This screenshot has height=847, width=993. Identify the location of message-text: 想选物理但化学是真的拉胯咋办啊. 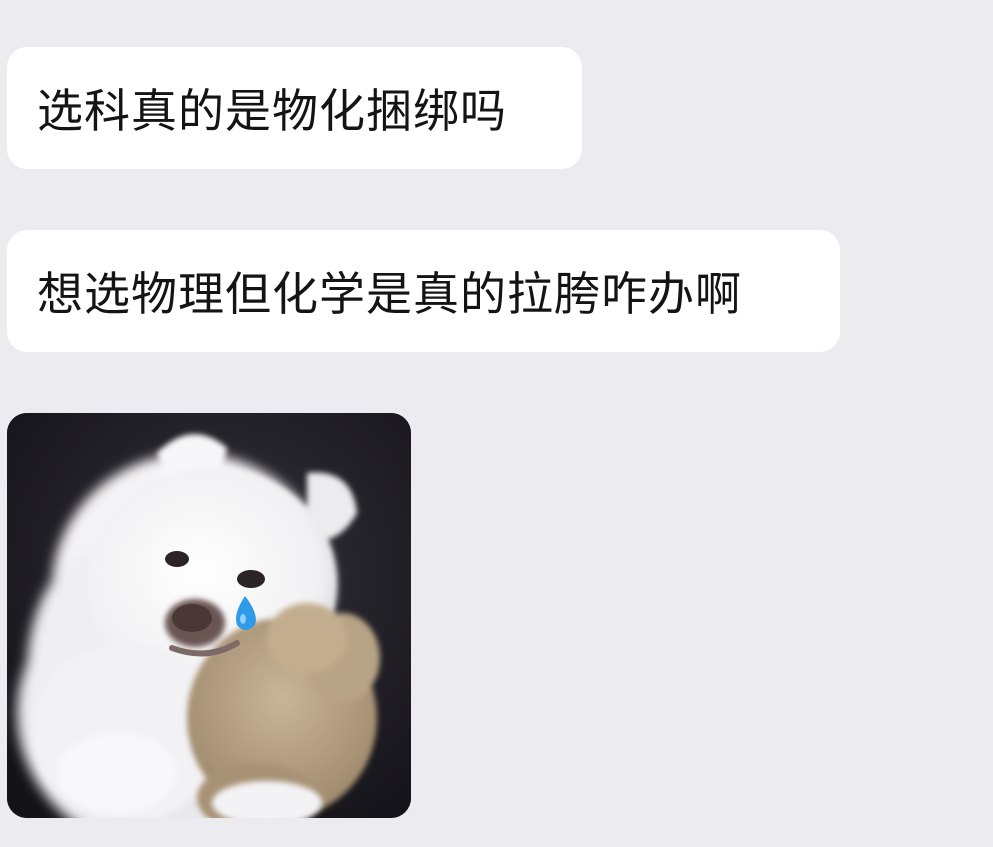
(389, 294).